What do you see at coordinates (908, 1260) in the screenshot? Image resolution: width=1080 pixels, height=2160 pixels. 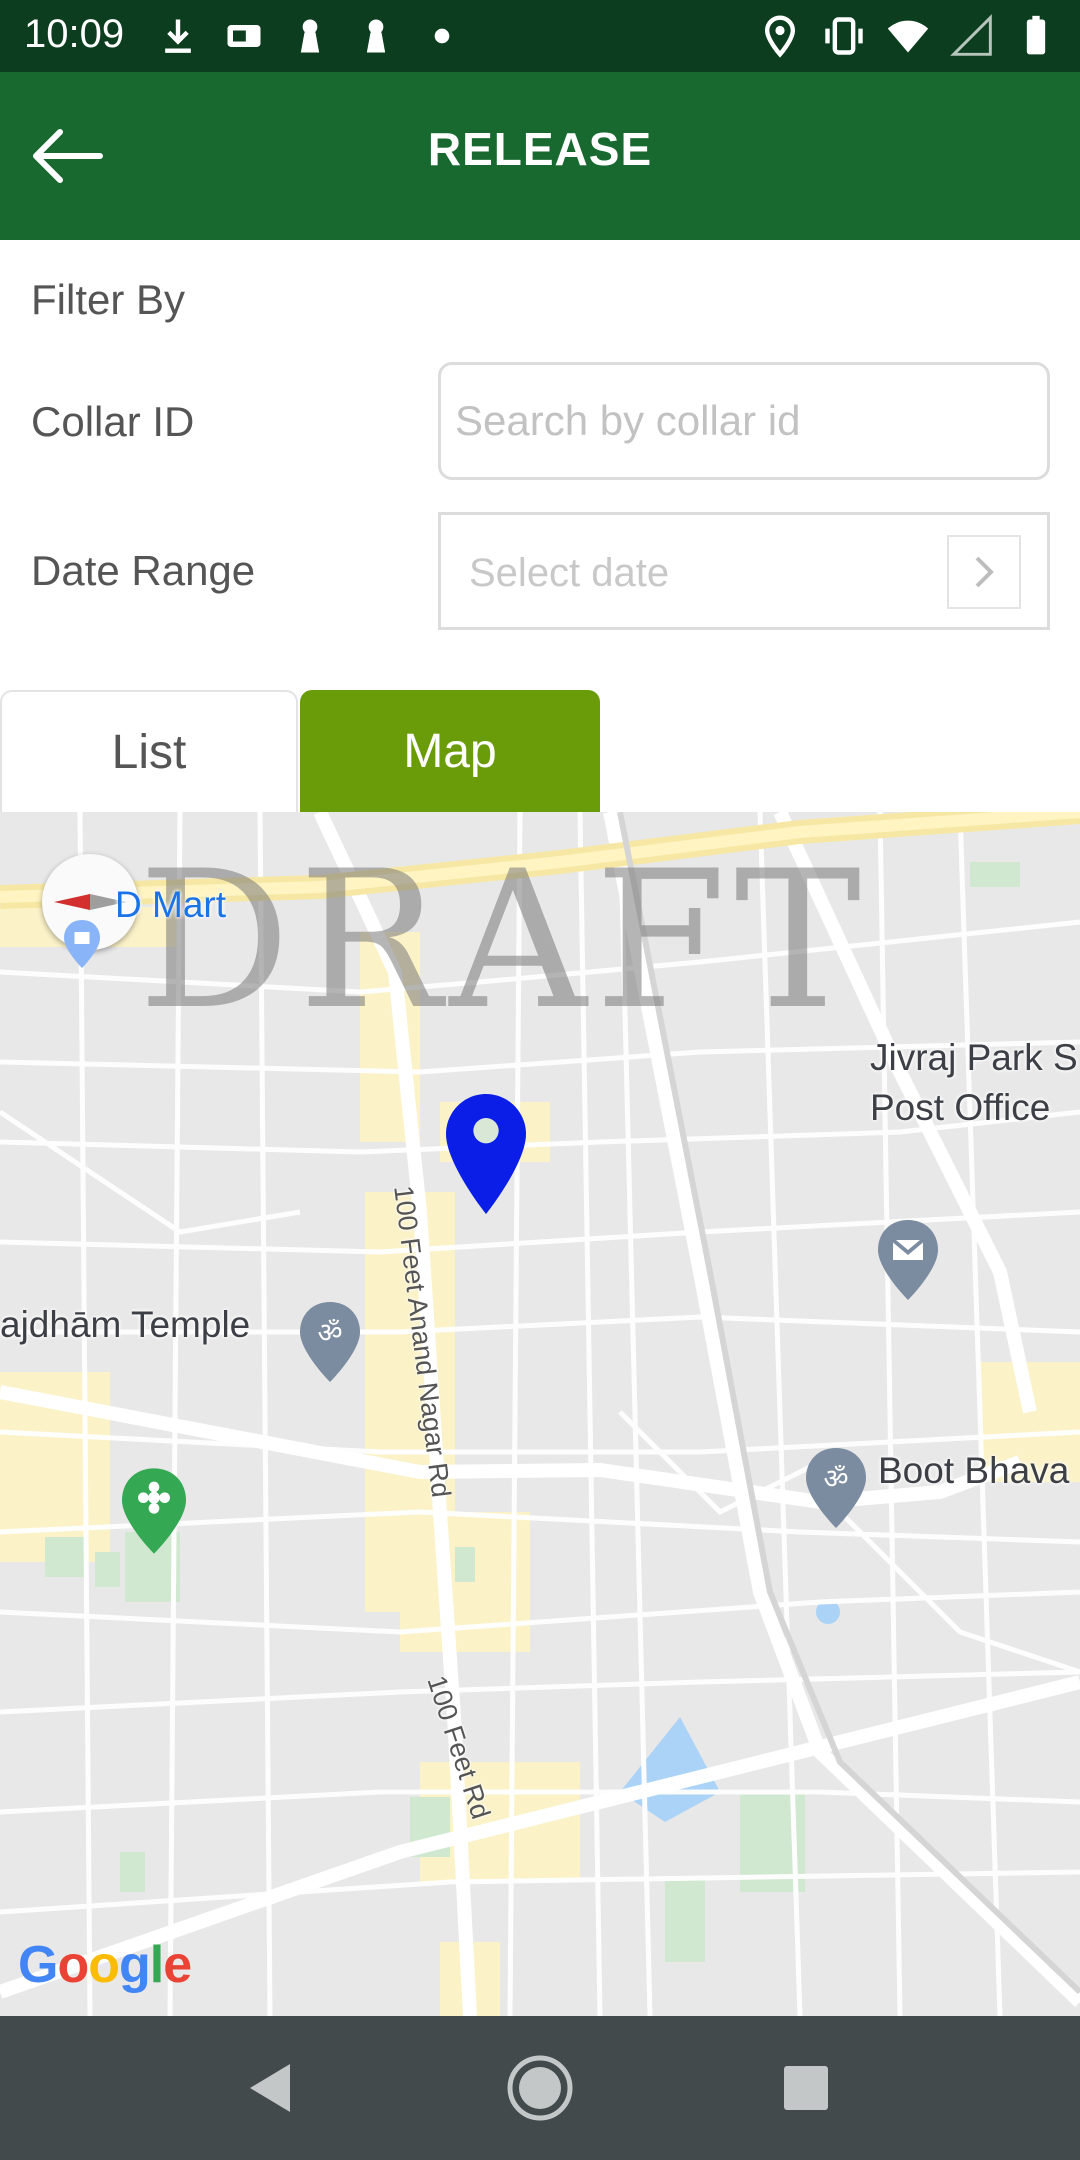 I see `post-office-pin-icon` at bounding box center [908, 1260].